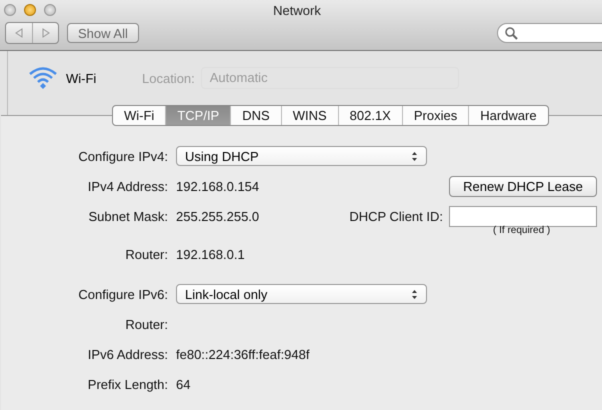 Image resolution: width=602 pixels, height=410 pixels. I want to click on field-value: fe80::224:36ff:feaf:948f, so click(243, 354).